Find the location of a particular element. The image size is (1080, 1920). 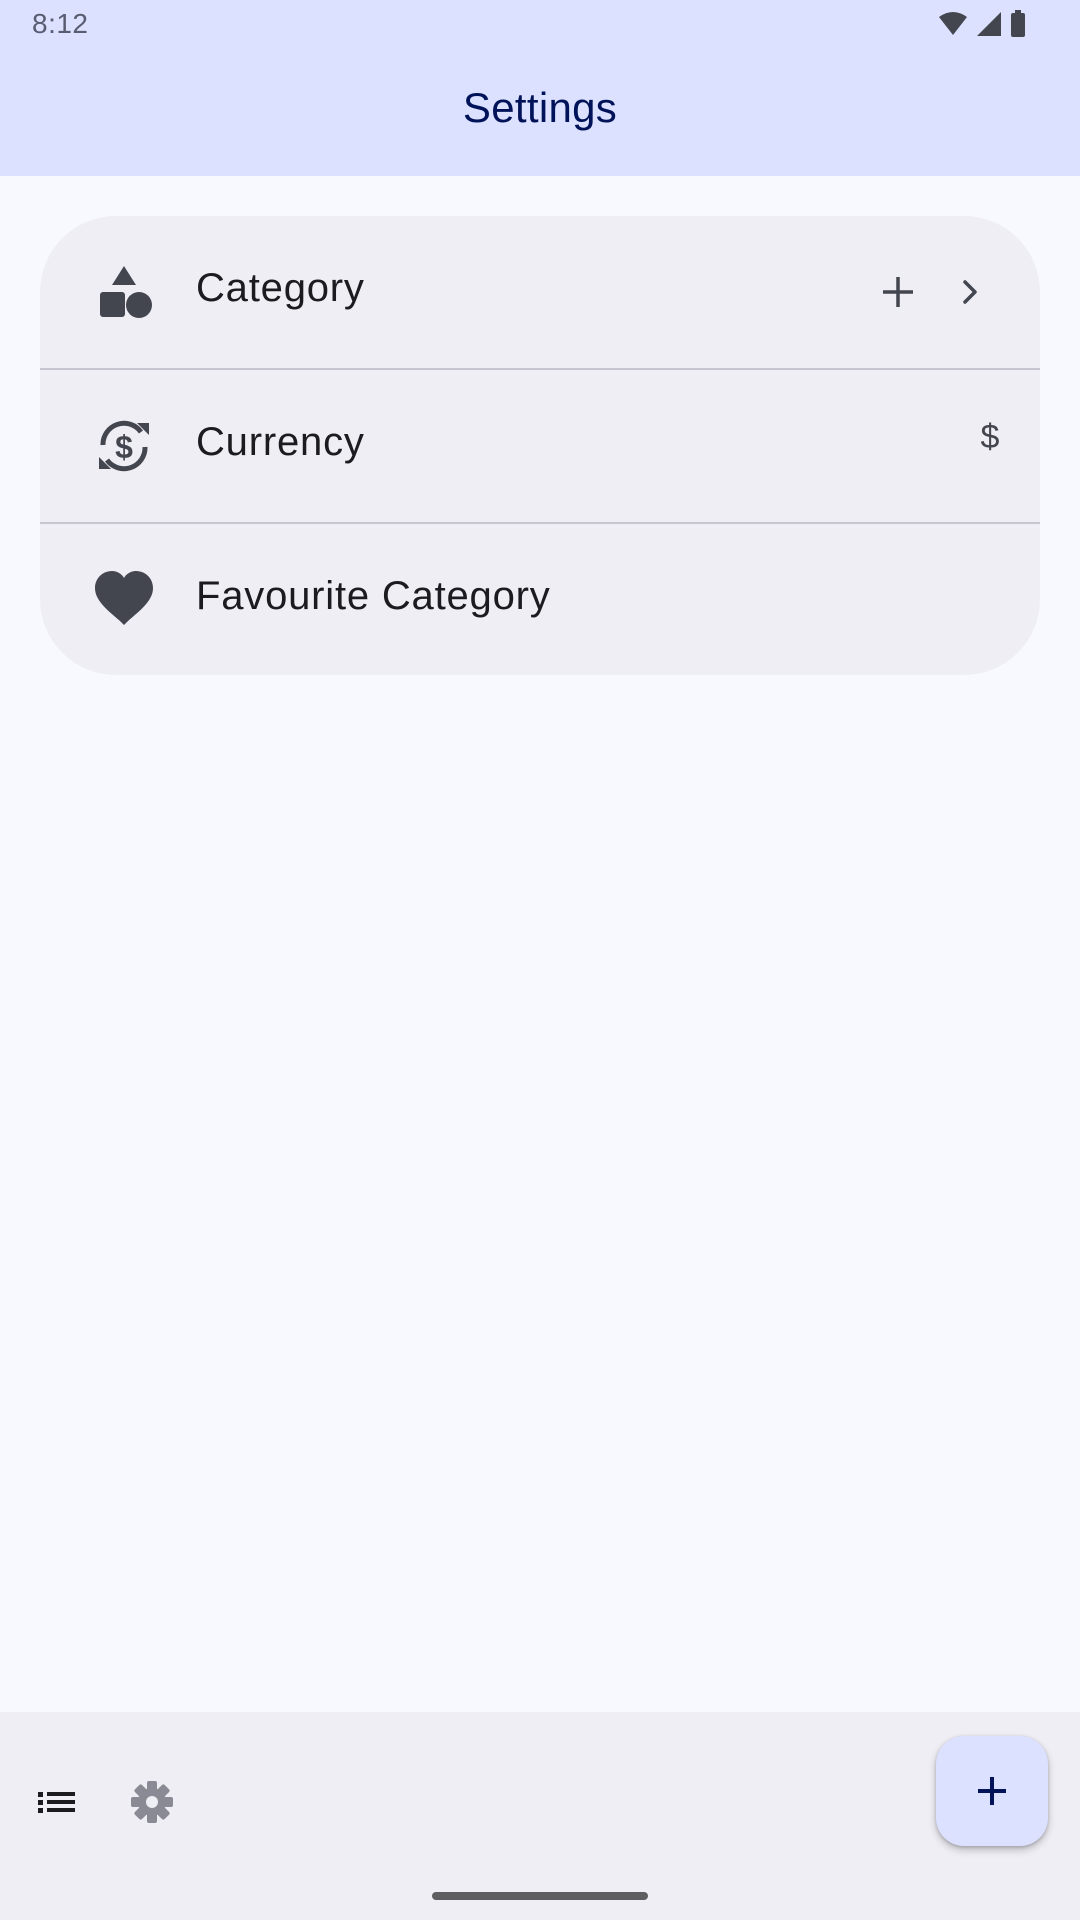

wifi-icon is located at coordinates (953, 23).